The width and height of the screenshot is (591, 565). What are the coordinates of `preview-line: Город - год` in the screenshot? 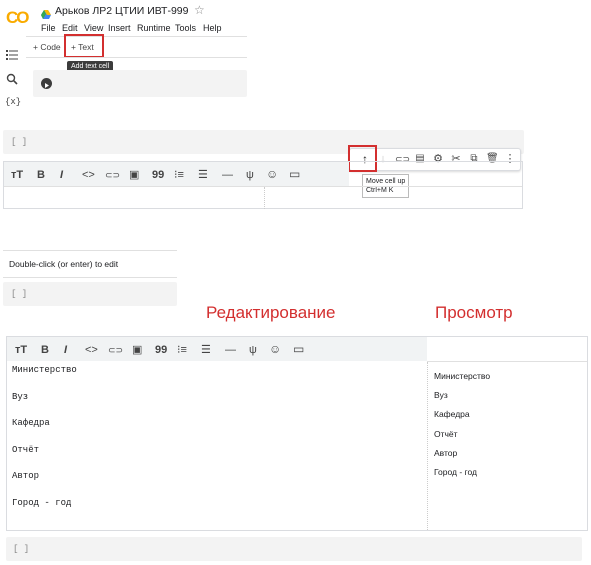 It's located at (455, 472).